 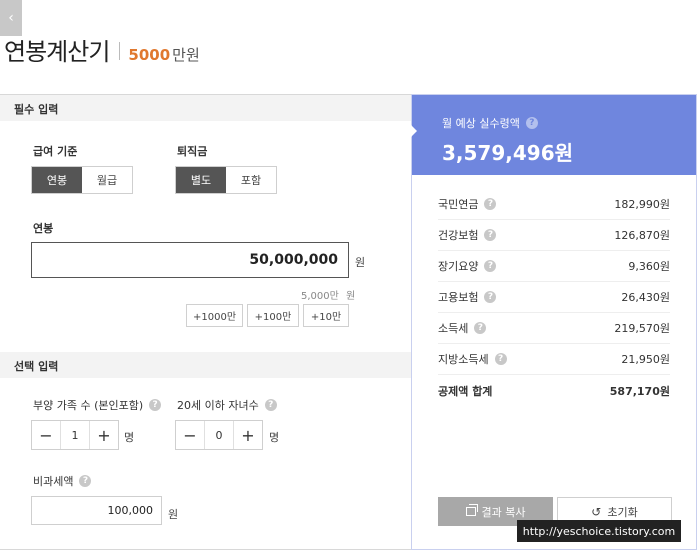 I want to click on severance-option-separate: 별도, so click(x=201, y=180).